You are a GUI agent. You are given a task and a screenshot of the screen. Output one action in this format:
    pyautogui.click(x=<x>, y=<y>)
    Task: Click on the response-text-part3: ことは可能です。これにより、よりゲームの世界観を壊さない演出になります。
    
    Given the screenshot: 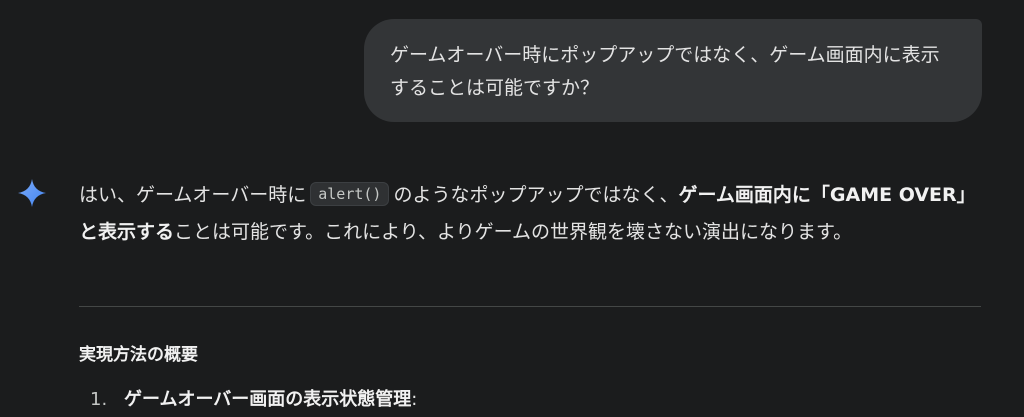 What is the action you would take?
    pyautogui.click(x=513, y=232)
    